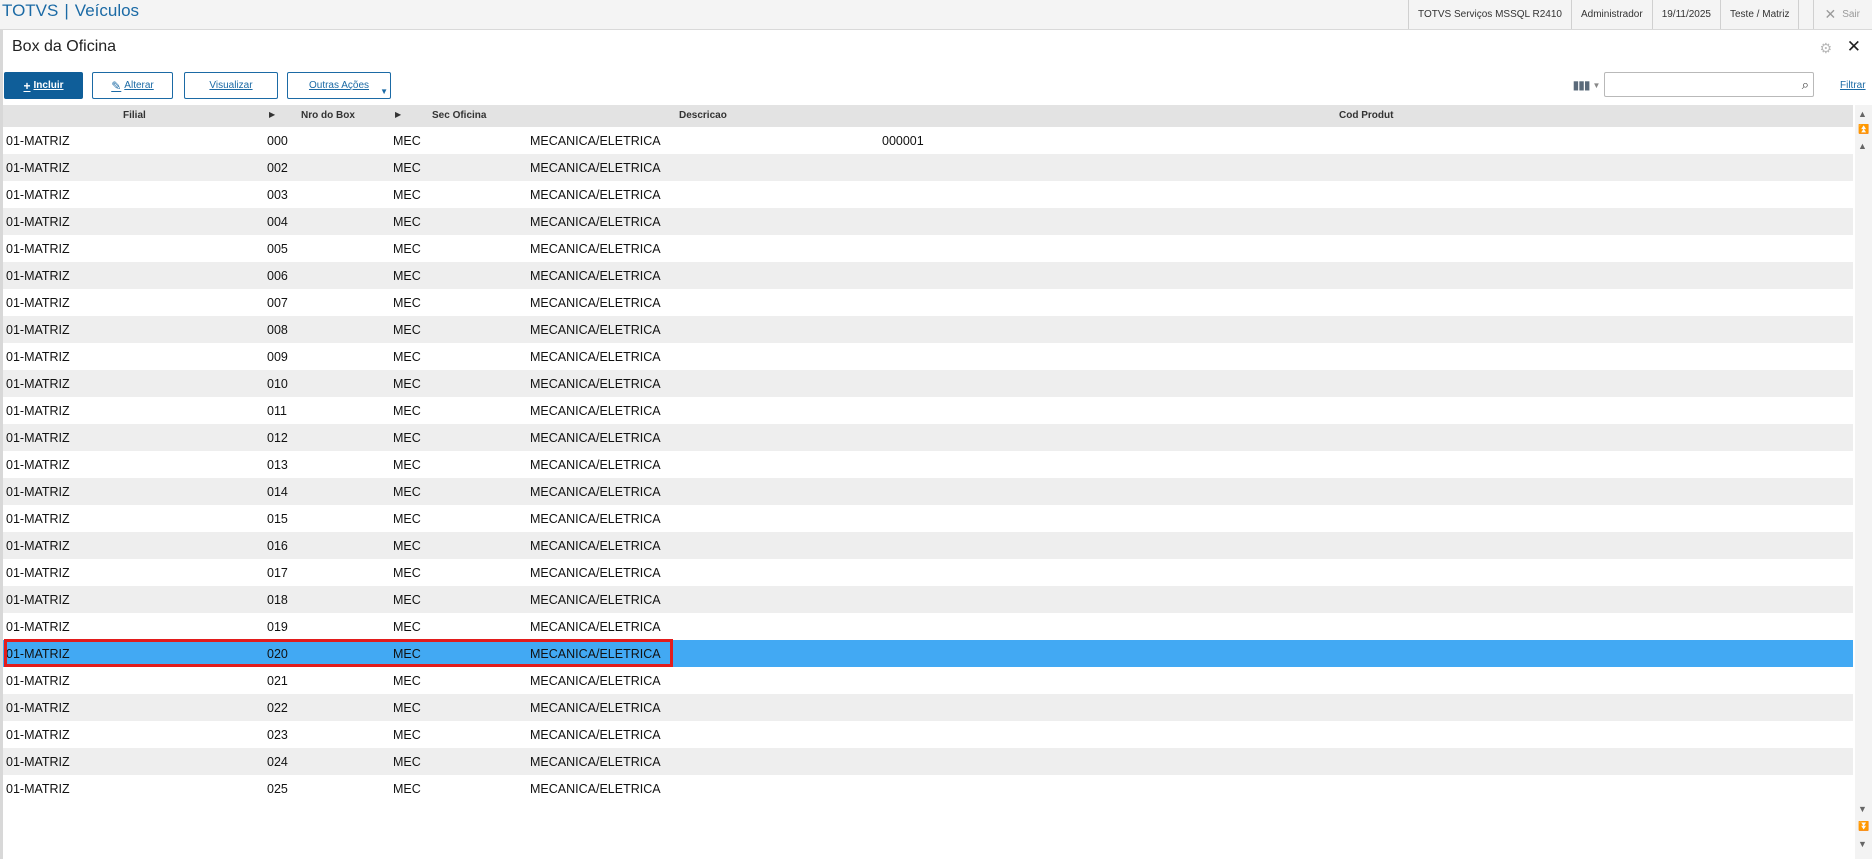 The width and height of the screenshot is (1872, 859). Describe the element at coordinates (928, 680) in the screenshot. I see `table-row: 01-MATRIZ 021 MEC MECANICA/ELETRICA` at that location.